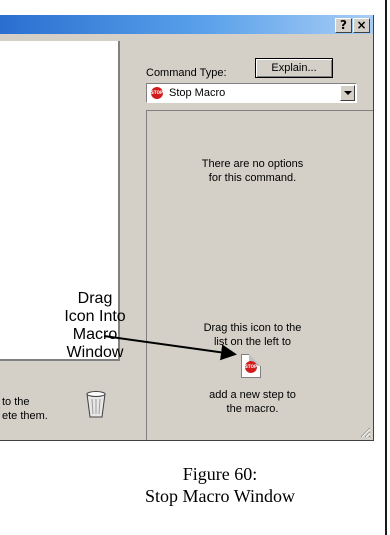 This screenshot has height=535, width=390. What do you see at coordinates (251, 93) in the screenshot?
I see `command-type-select: STOP Stop Macro` at bounding box center [251, 93].